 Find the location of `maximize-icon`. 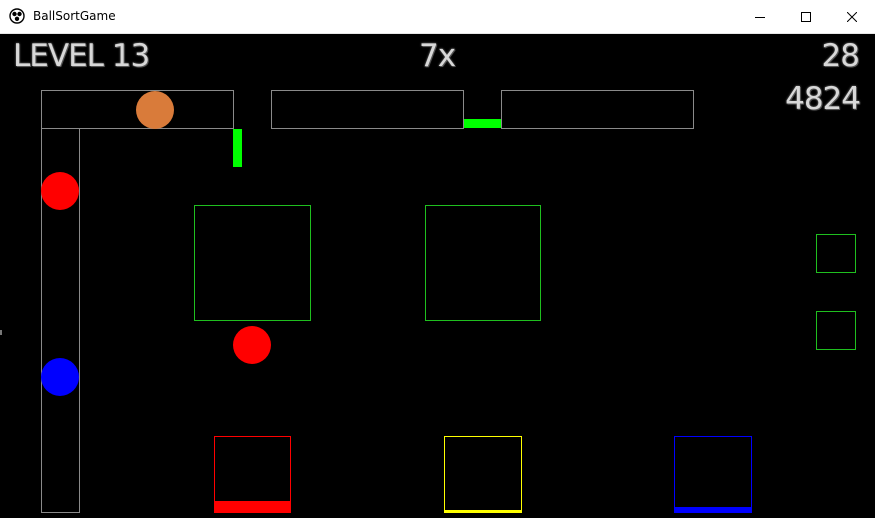

maximize-icon is located at coordinates (806, 16).